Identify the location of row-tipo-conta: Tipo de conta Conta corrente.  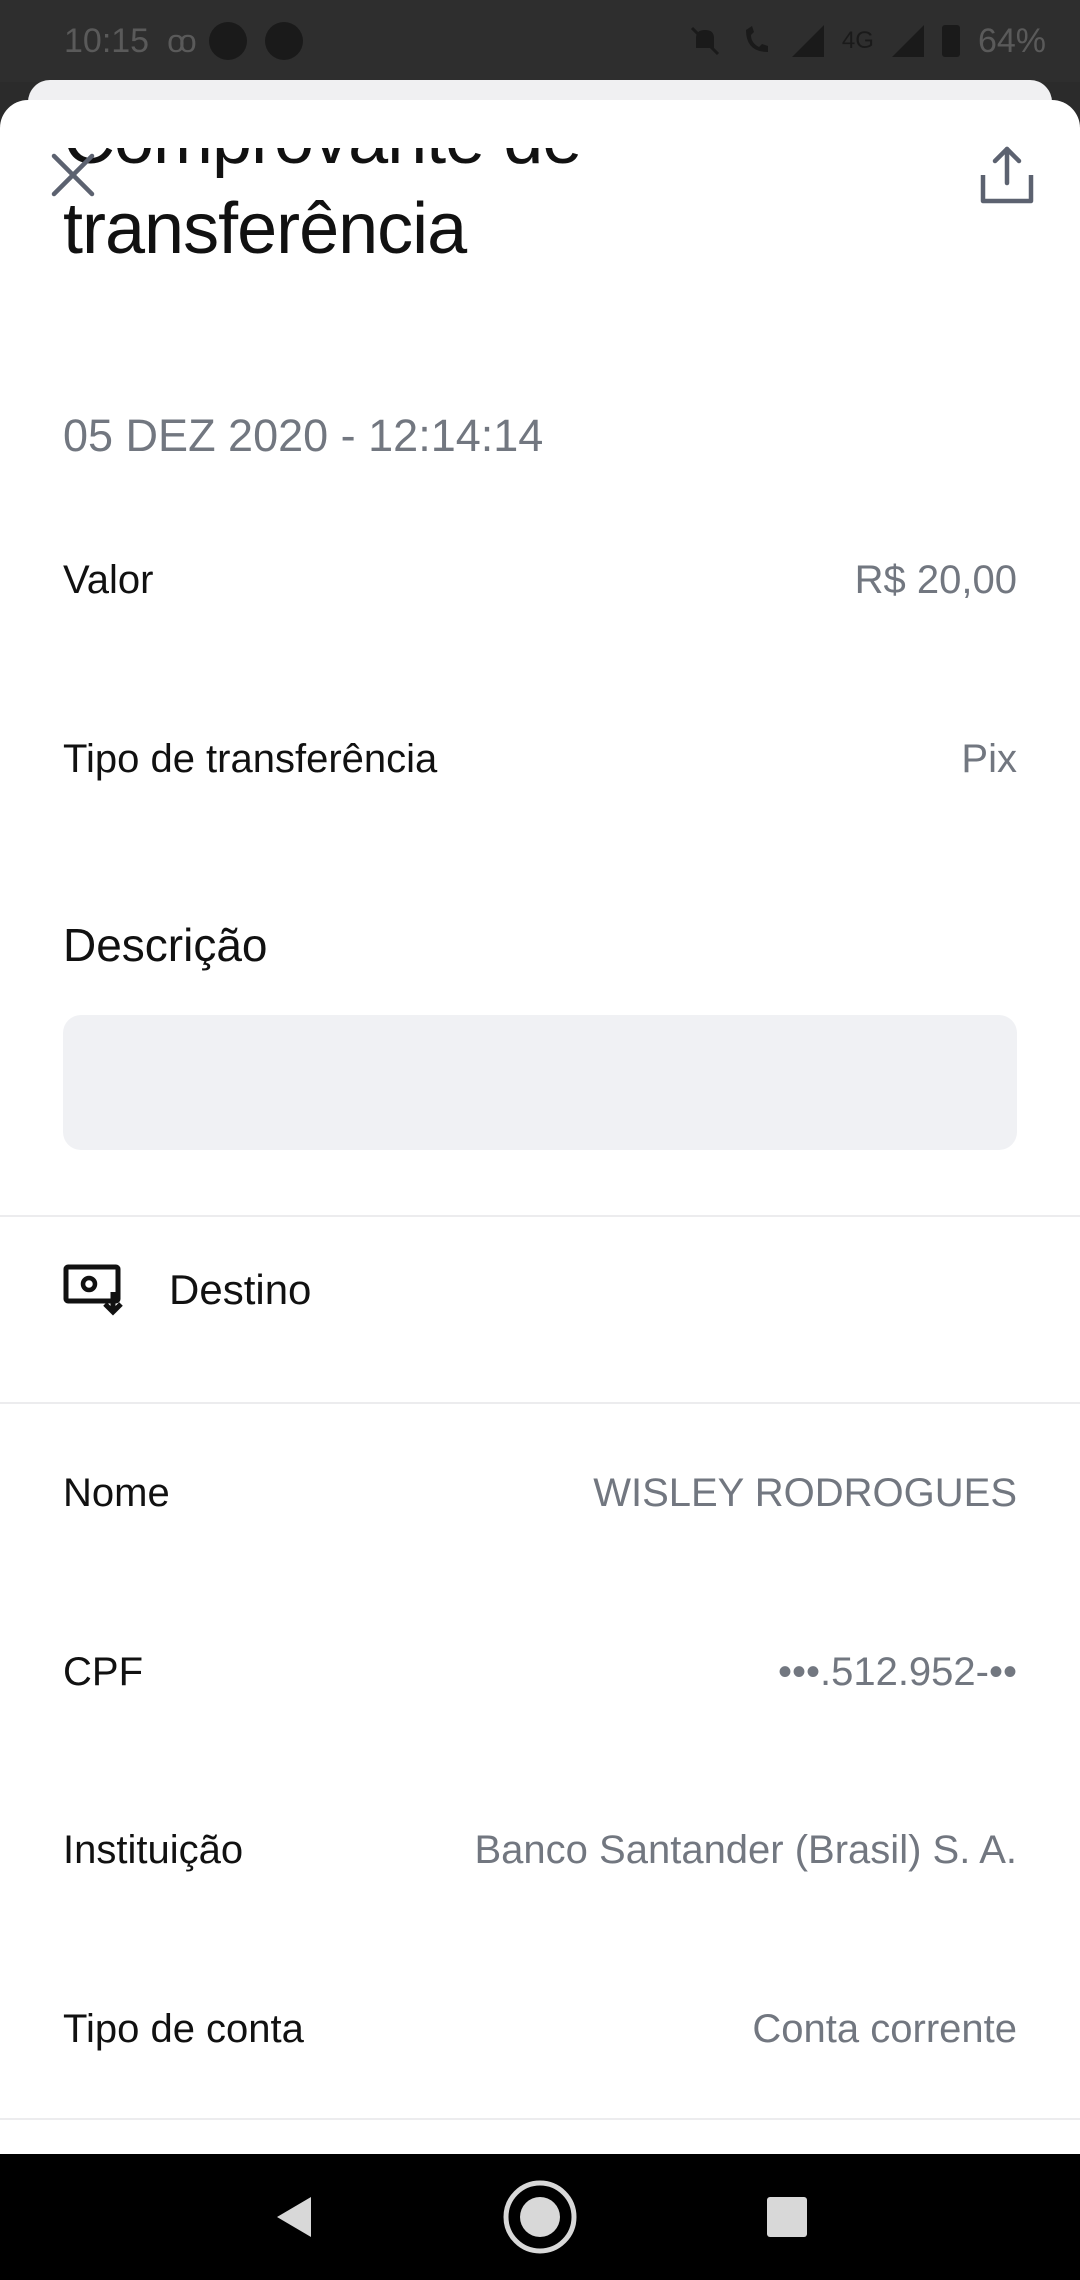
(540, 2029).